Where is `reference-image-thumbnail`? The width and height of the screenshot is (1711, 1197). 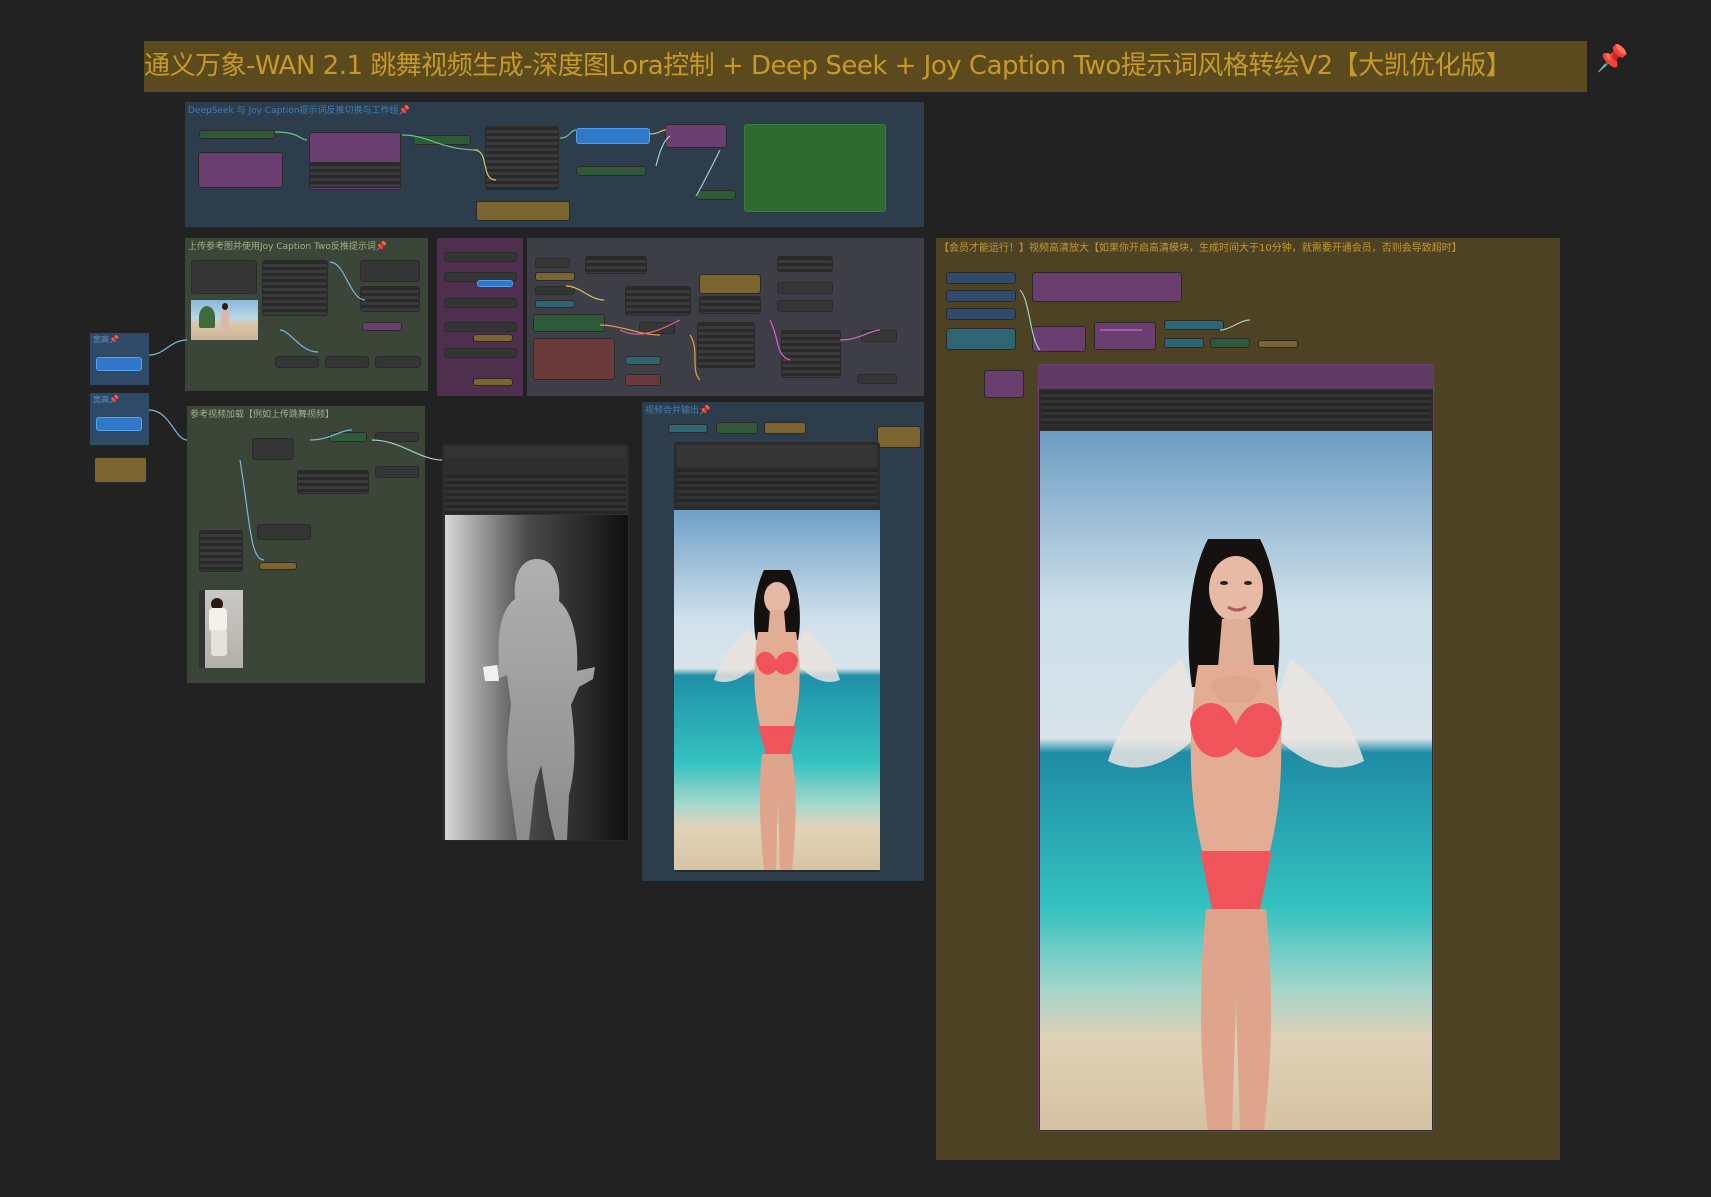
reference-image-thumbnail is located at coordinates (224, 320).